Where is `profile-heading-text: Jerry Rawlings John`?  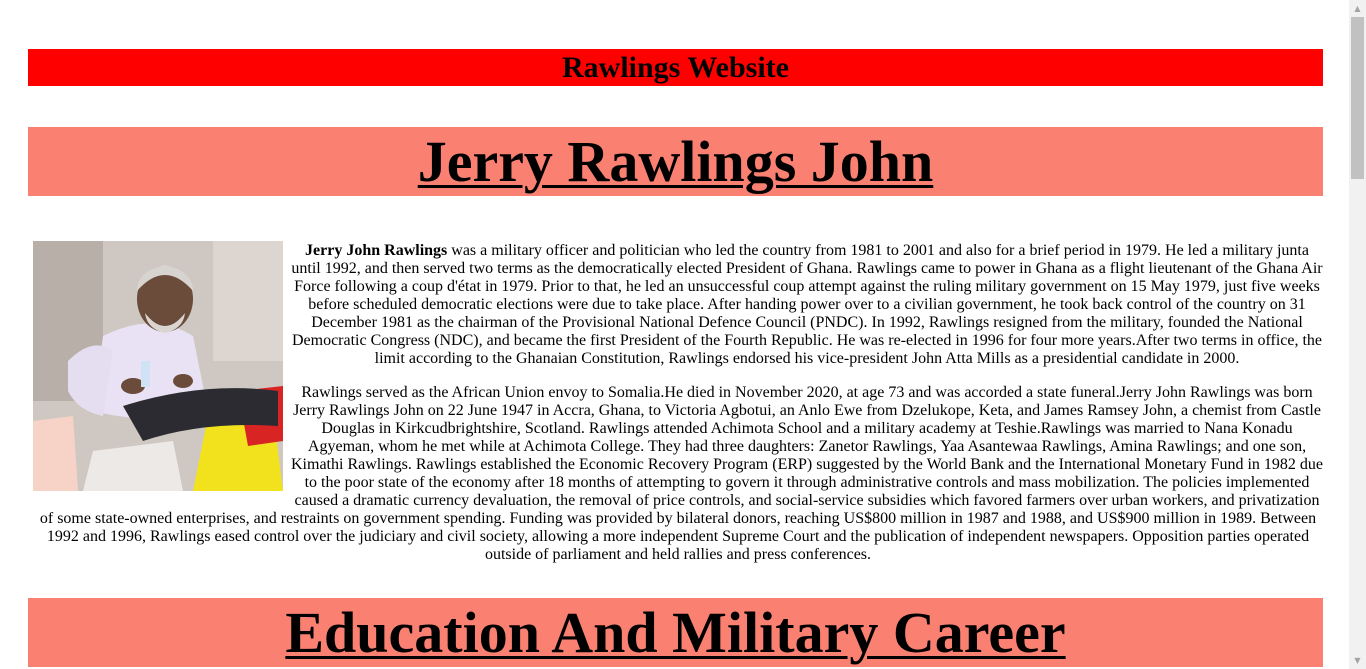
profile-heading-text: Jerry Rawlings John is located at coordinates (675, 161).